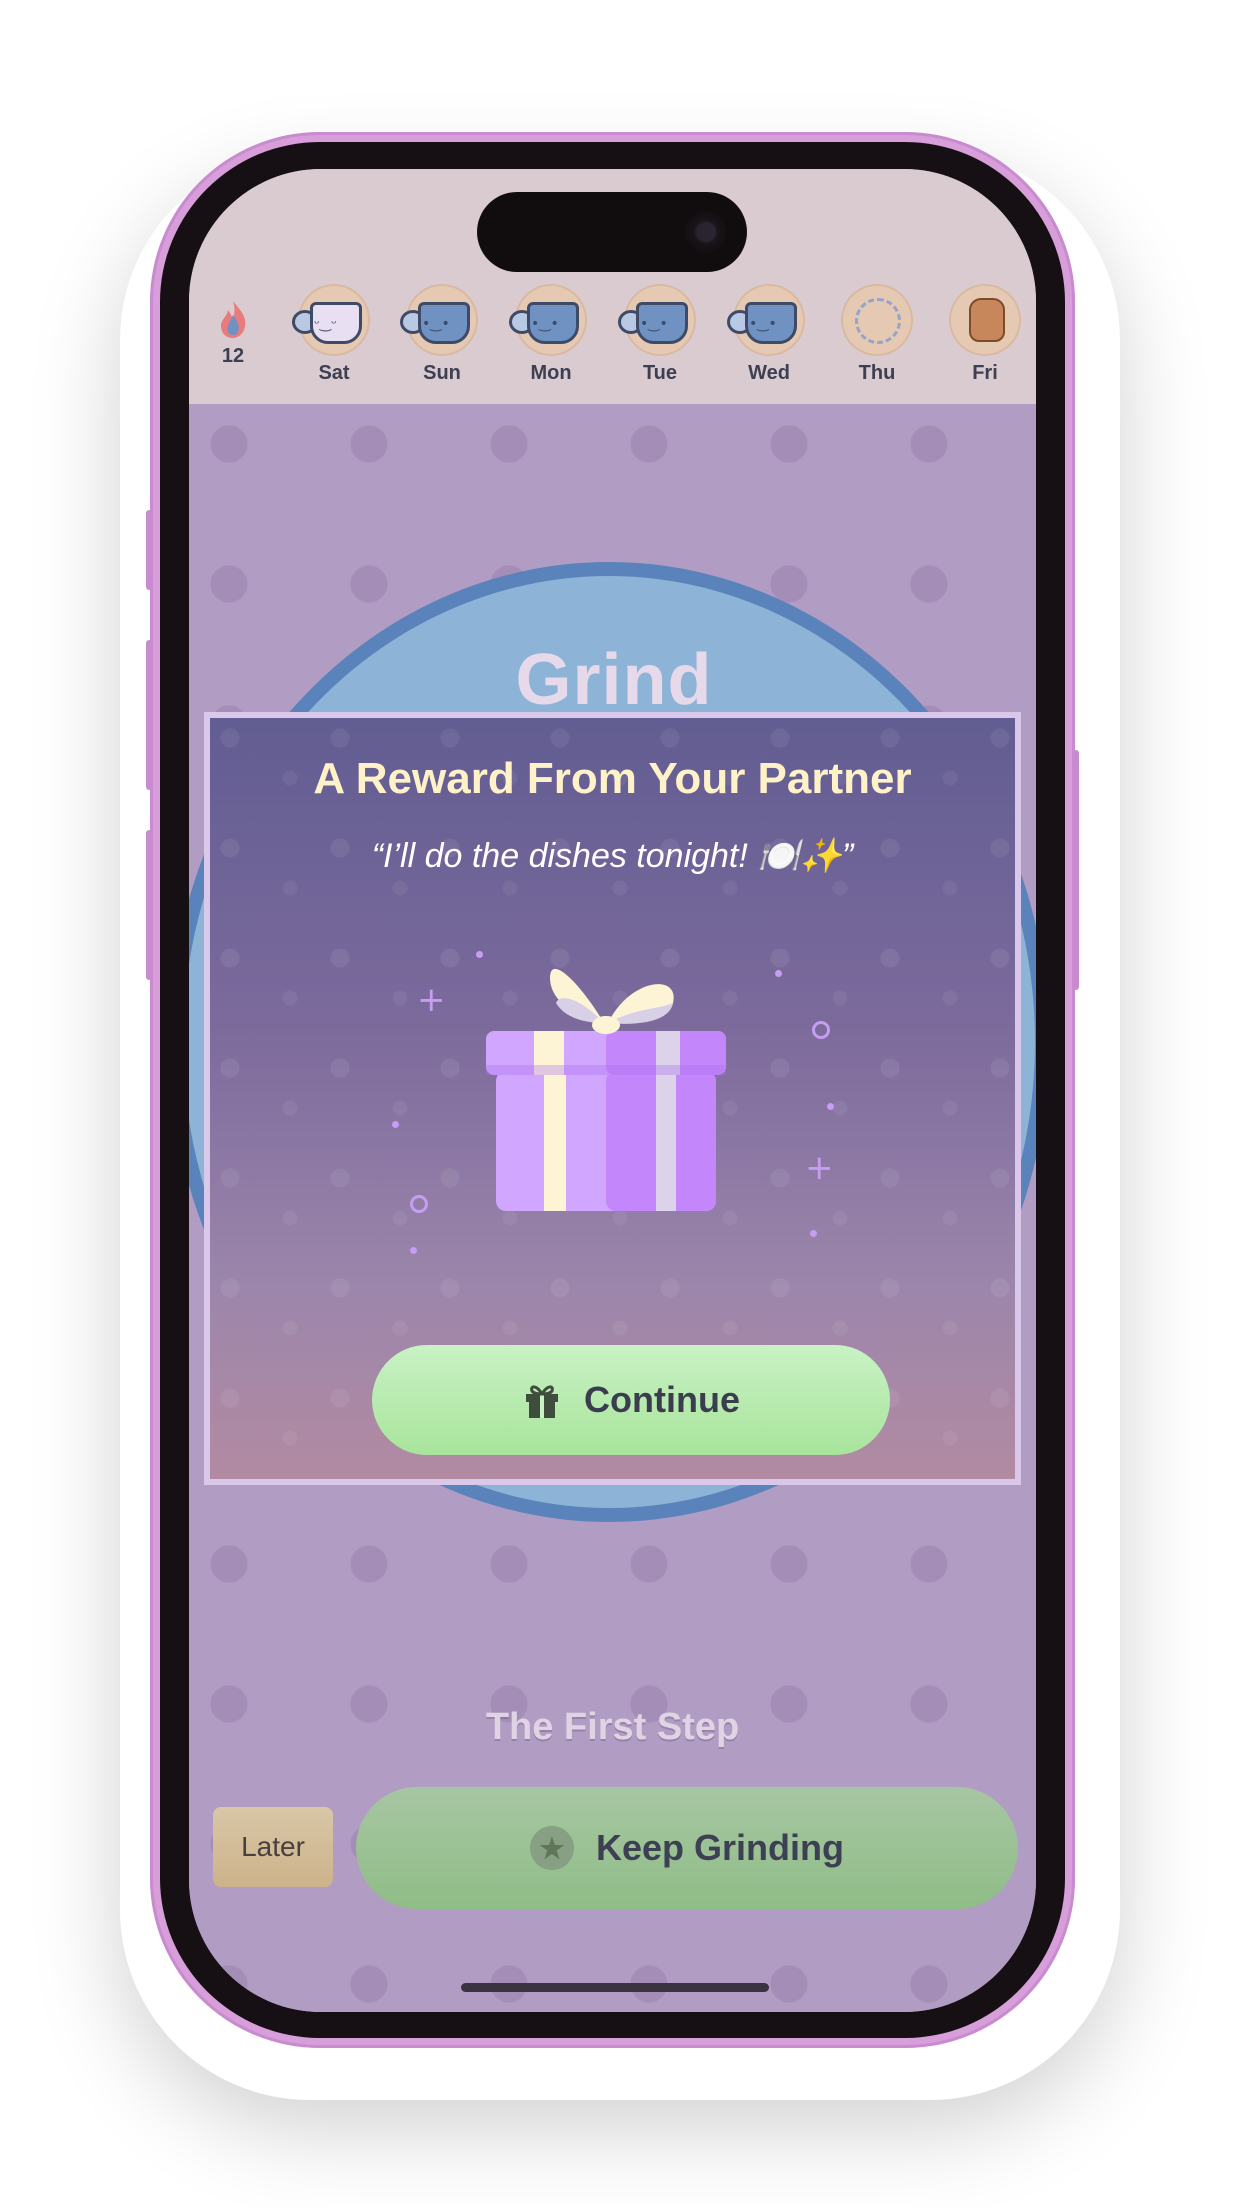  Describe the element at coordinates (149, 715) in the screenshot. I see `side-button-volume-up` at that location.